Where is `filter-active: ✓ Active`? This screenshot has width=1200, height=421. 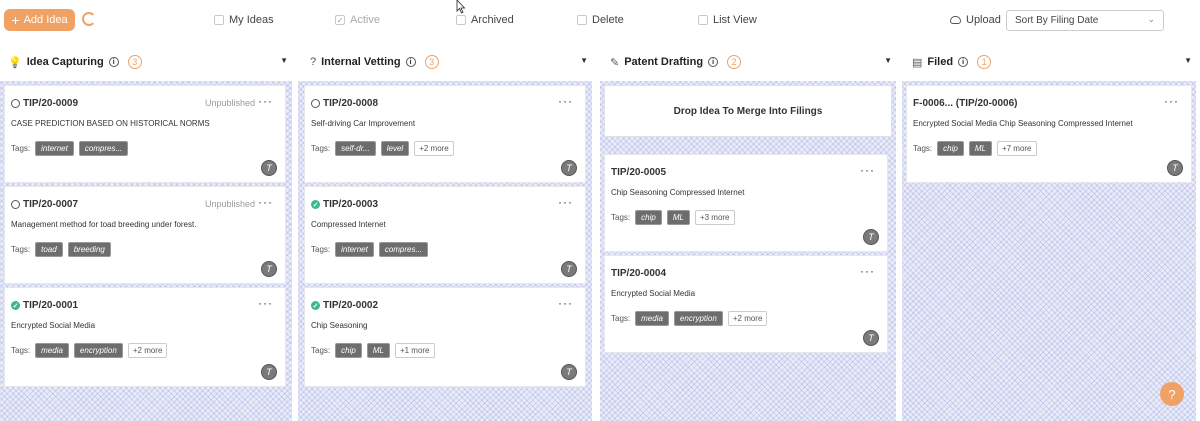
filter-active: ✓ Active is located at coordinates (357, 20).